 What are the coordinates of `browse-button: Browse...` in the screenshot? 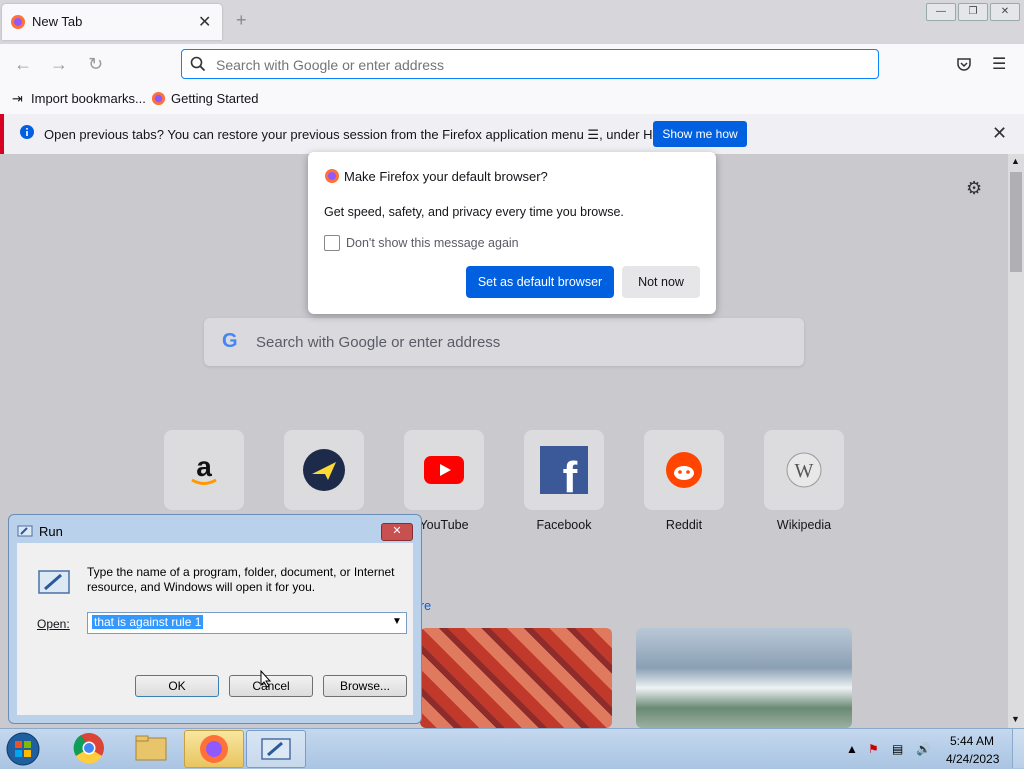 It's located at (365, 686).